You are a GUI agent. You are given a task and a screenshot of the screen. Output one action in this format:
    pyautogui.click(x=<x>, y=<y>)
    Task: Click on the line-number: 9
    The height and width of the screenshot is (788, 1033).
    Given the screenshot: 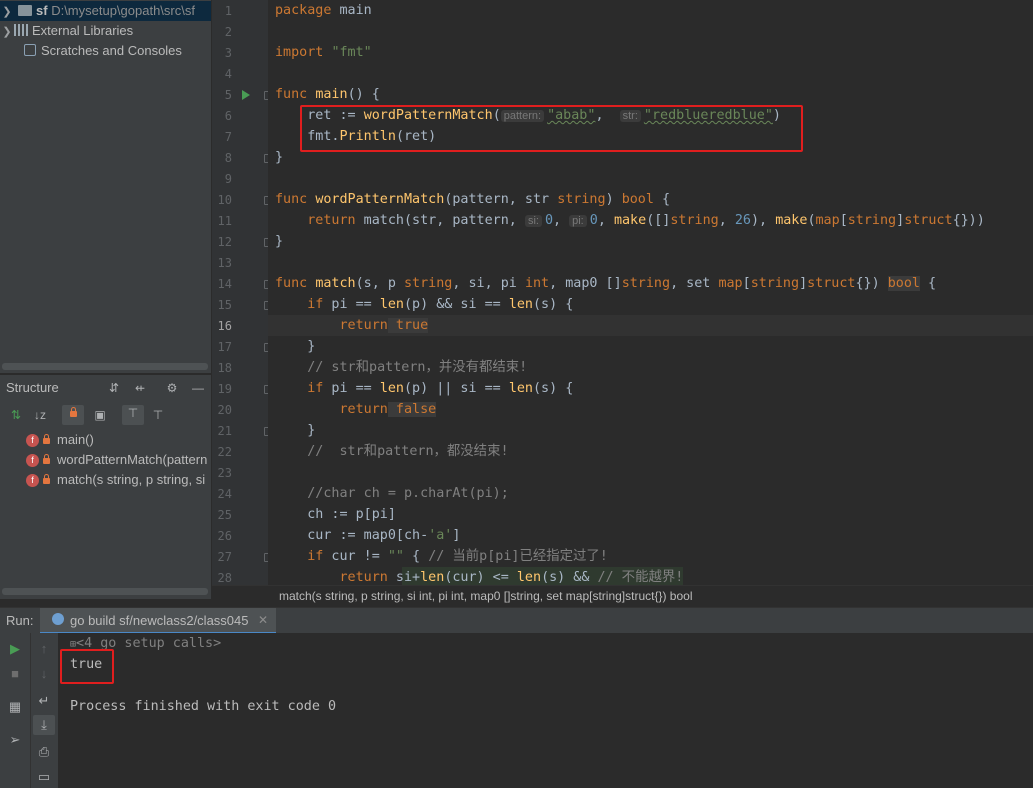 What is the action you would take?
    pyautogui.click(x=228, y=179)
    